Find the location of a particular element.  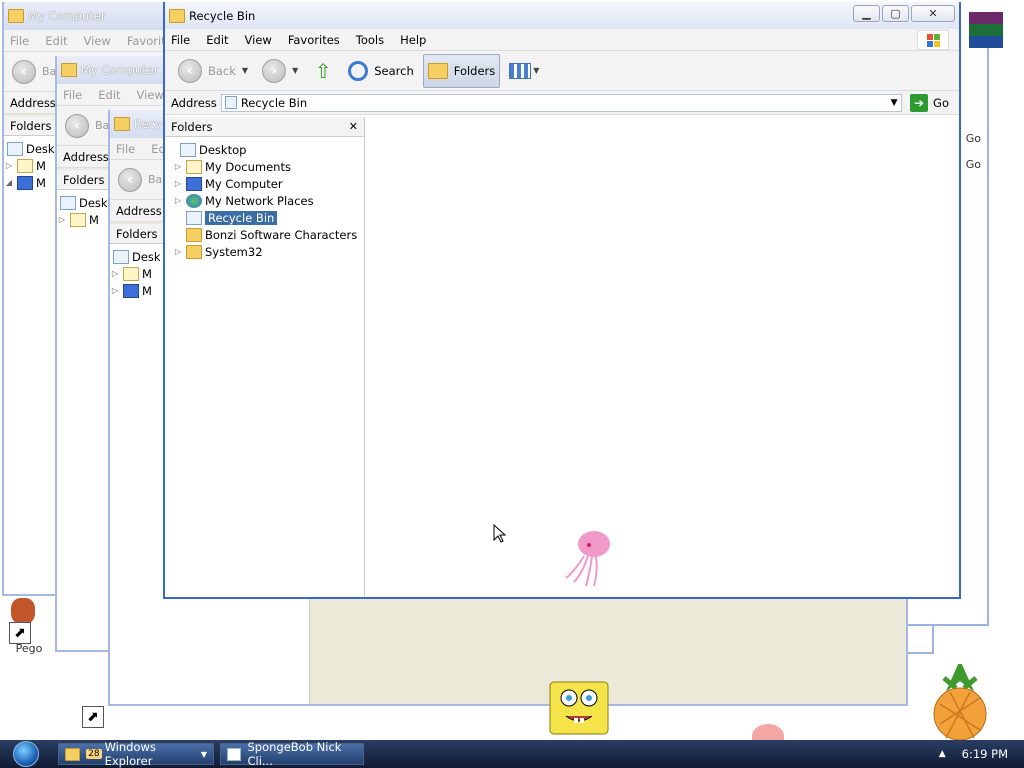

desktop-shortcut-pego: ⬈ Pego is located at coordinates (29, 626).